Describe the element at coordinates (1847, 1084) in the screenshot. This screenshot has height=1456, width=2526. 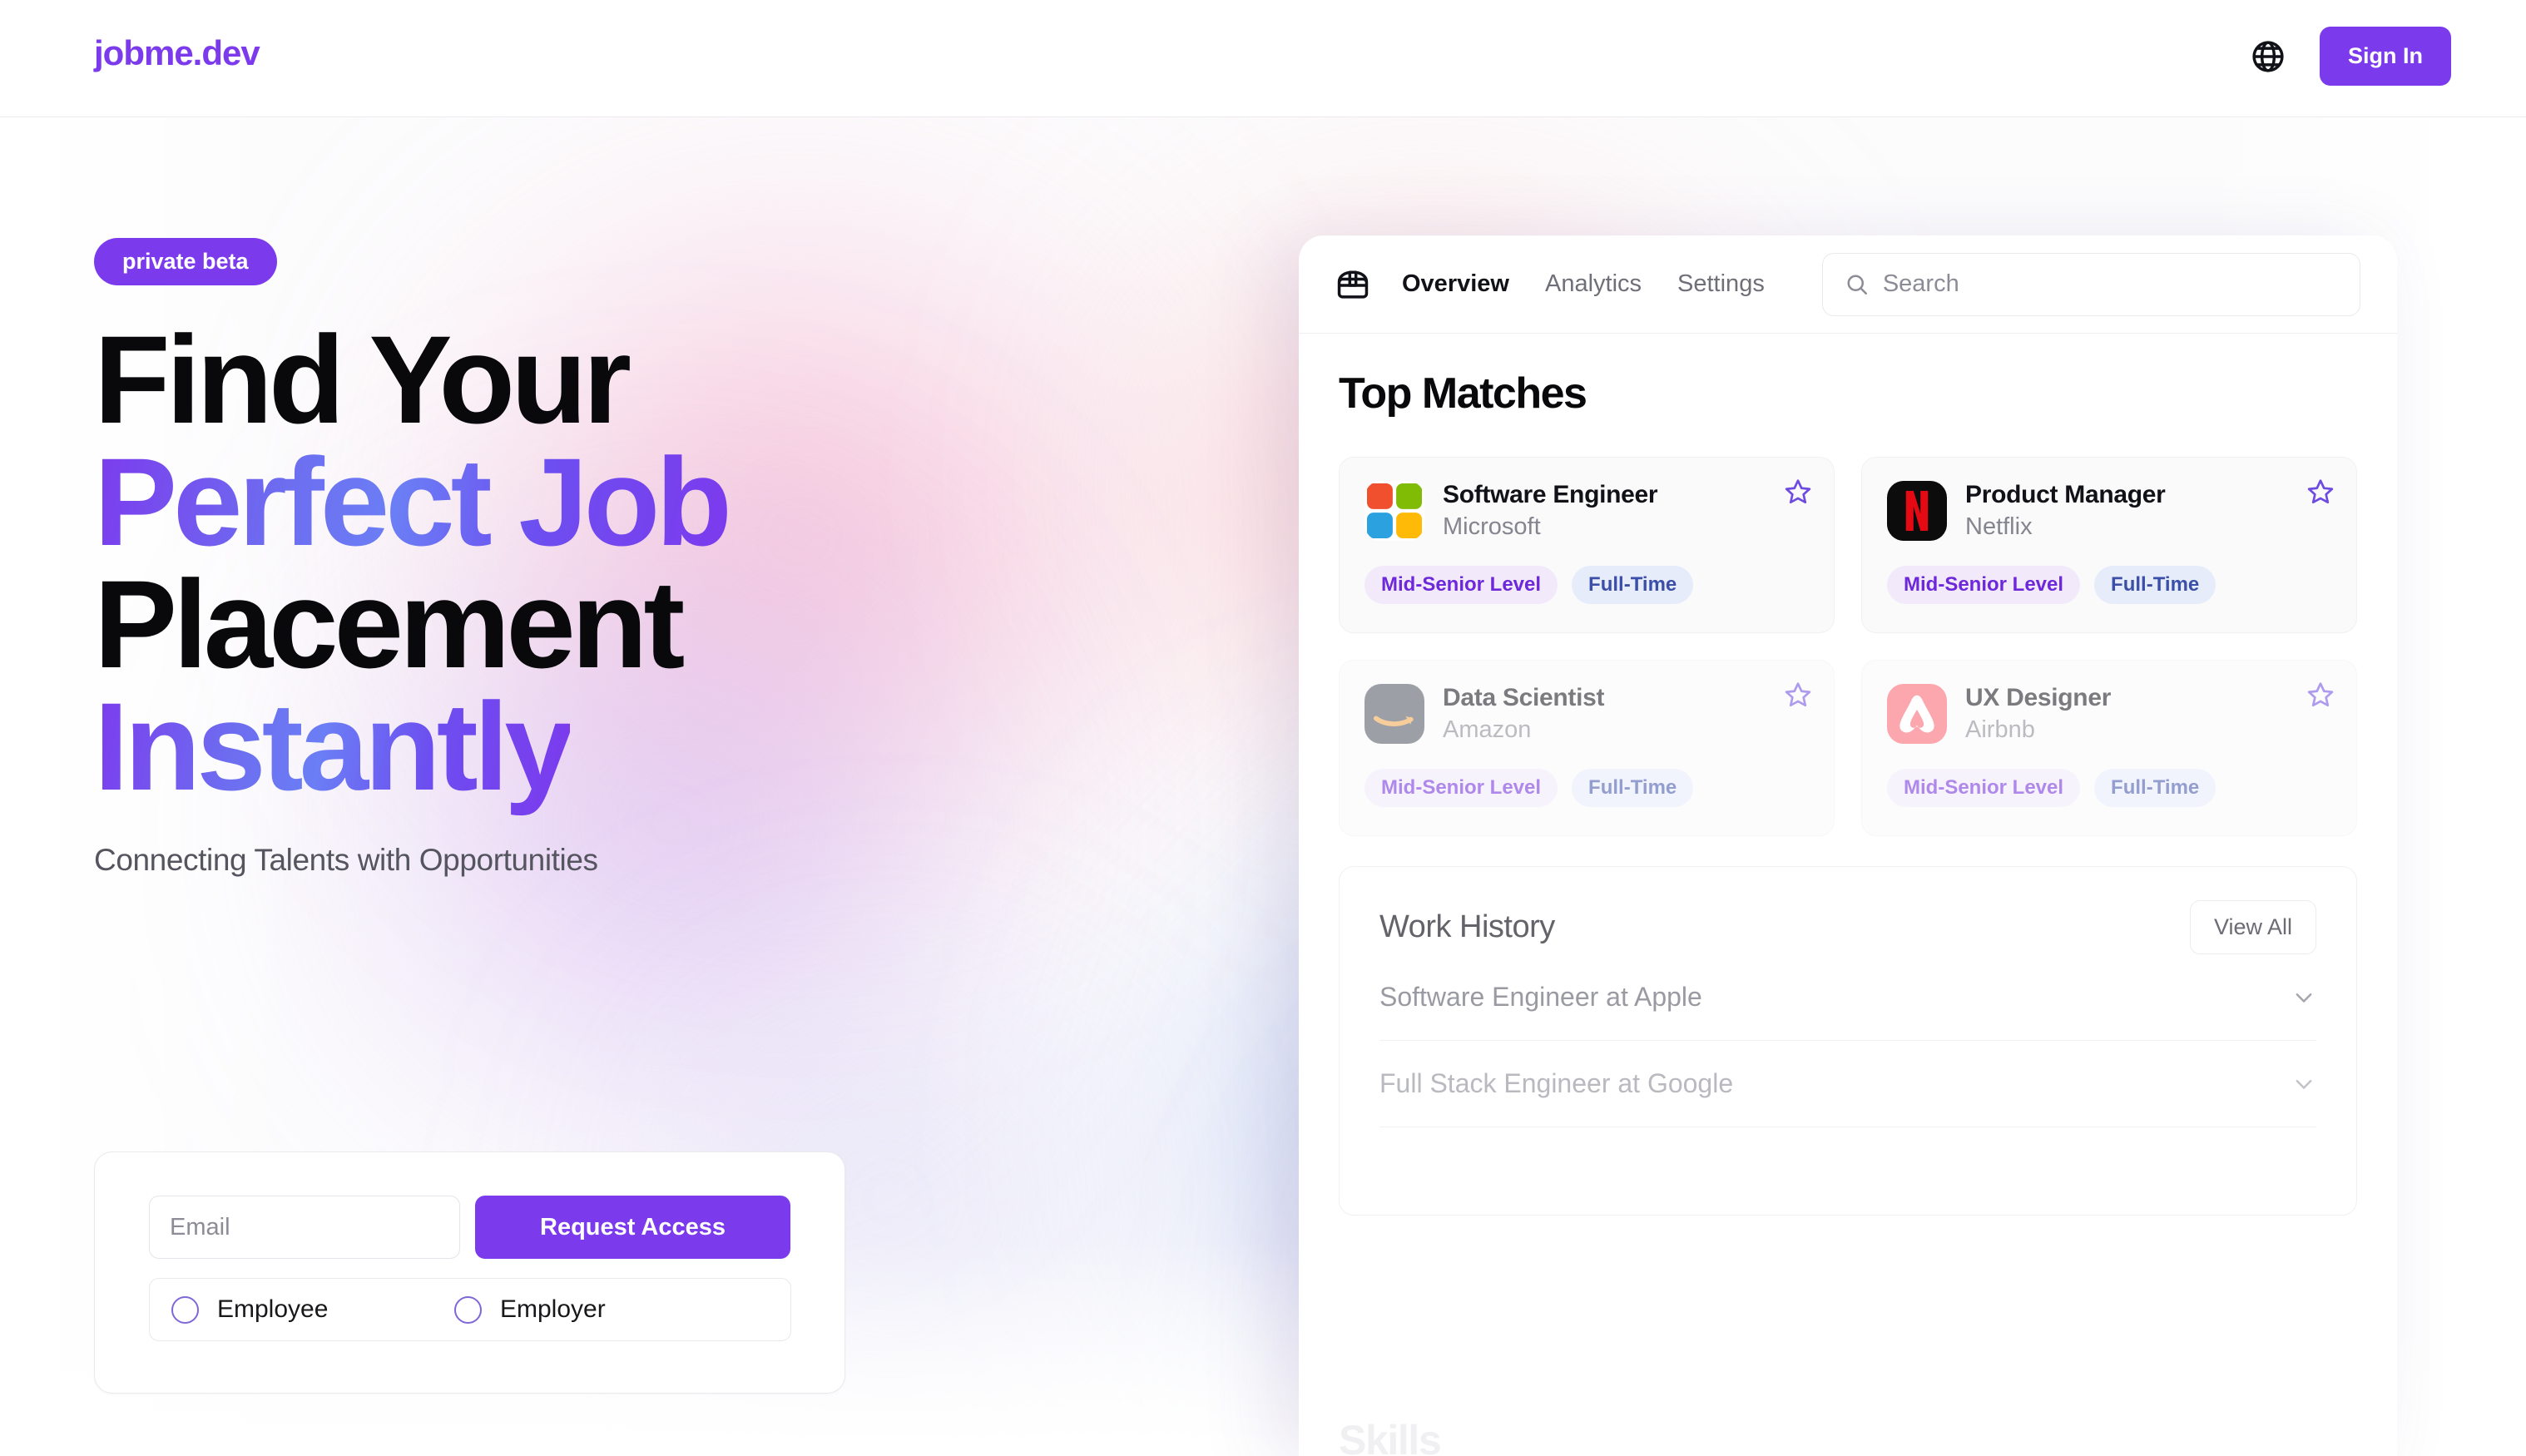
I see `work-history-item-google: Full Stack Engineer at Google` at that location.